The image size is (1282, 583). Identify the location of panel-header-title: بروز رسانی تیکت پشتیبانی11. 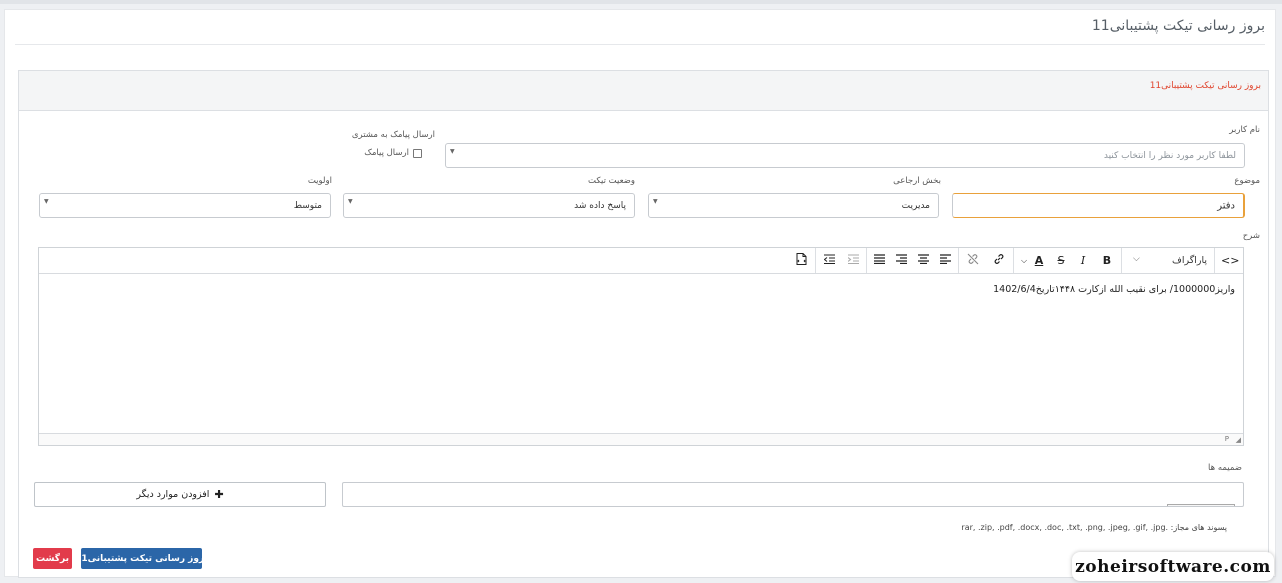
(1205, 86).